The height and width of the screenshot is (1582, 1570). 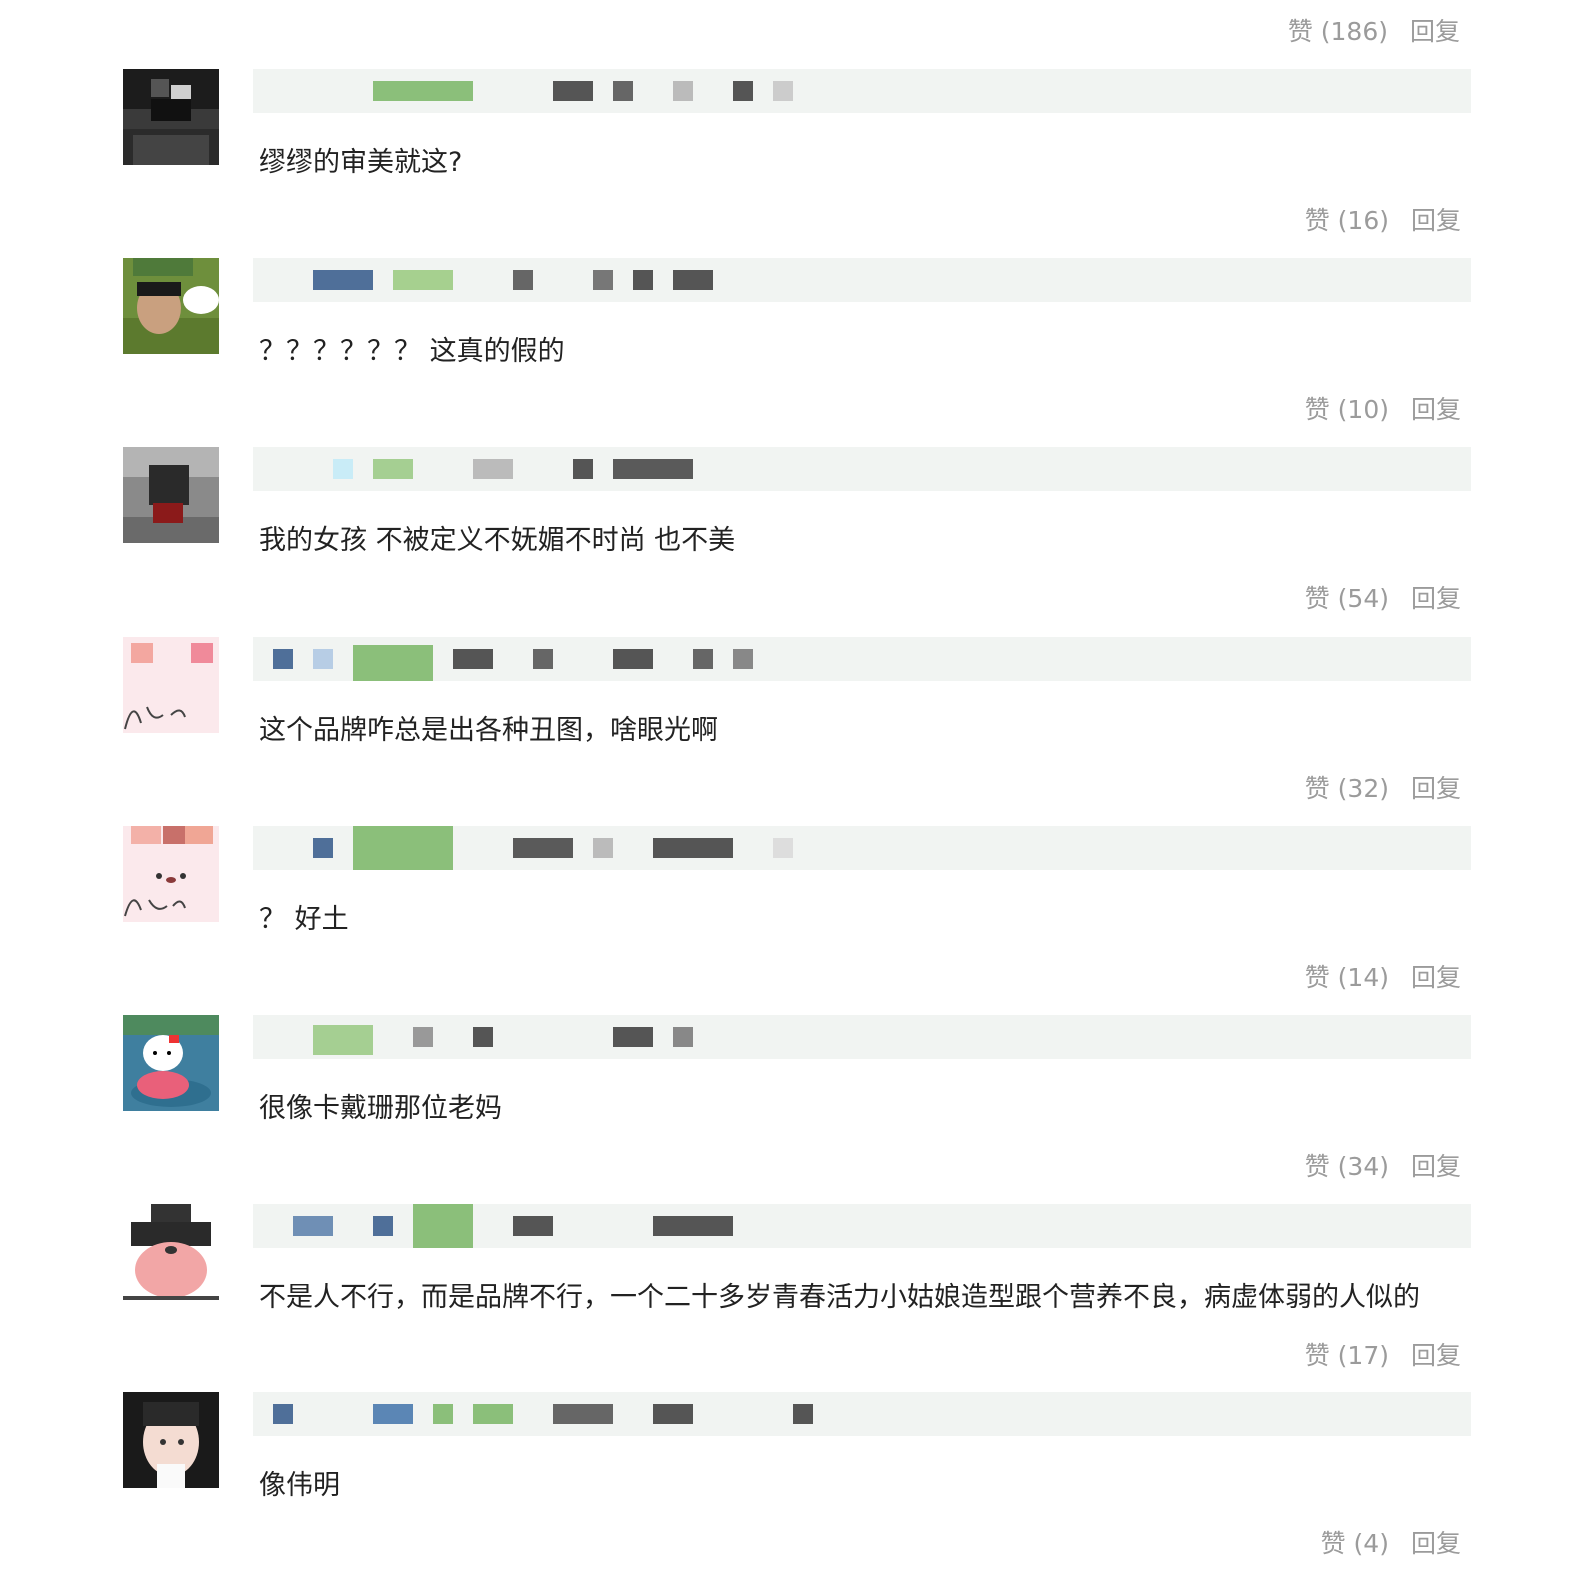 I want to click on like-button: 赞 (10), so click(x=1347, y=410).